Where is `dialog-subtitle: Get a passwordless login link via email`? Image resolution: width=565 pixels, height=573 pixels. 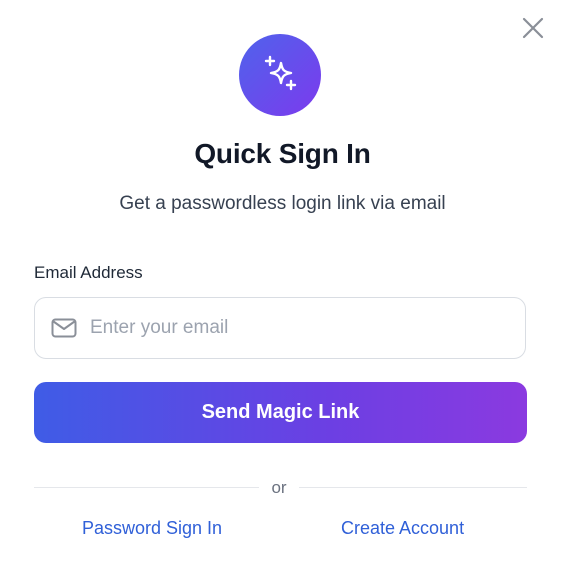 dialog-subtitle: Get a passwordless login link via email is located at coordinates (282, 203).